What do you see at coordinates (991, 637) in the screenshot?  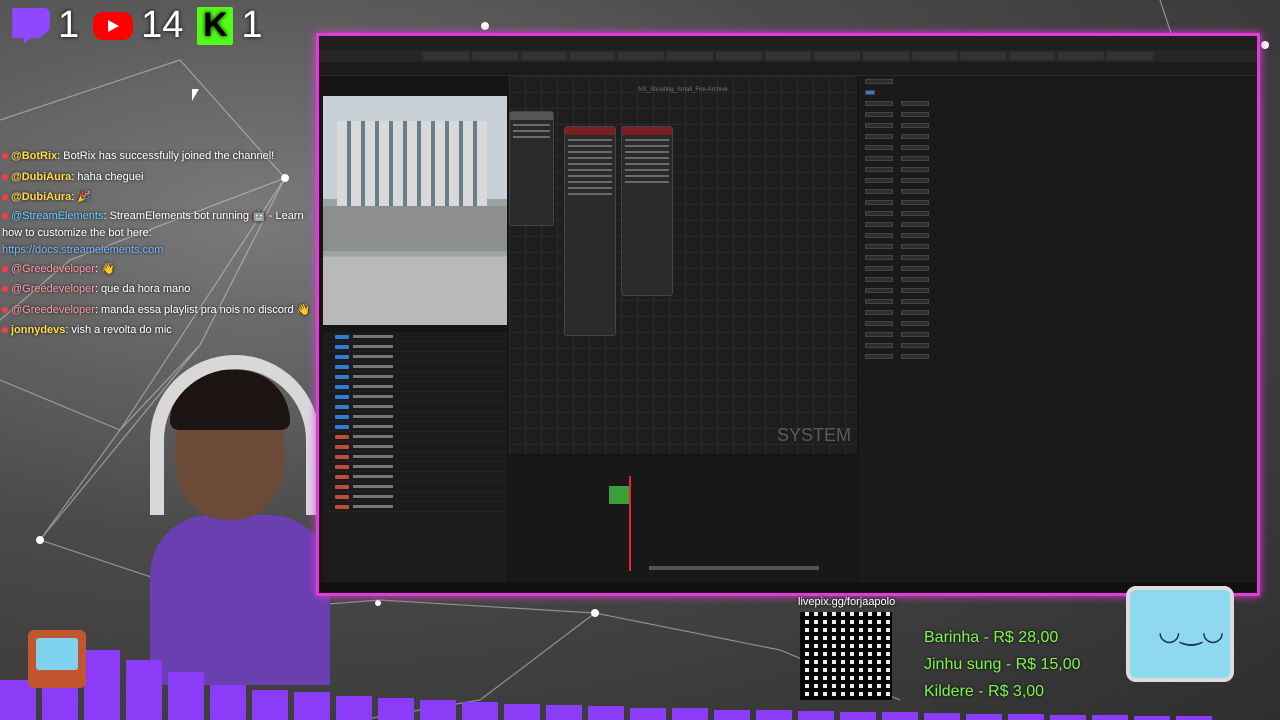 I see `donation-item: Barinha - R$ 28,00` at bounding box center [991, 637].